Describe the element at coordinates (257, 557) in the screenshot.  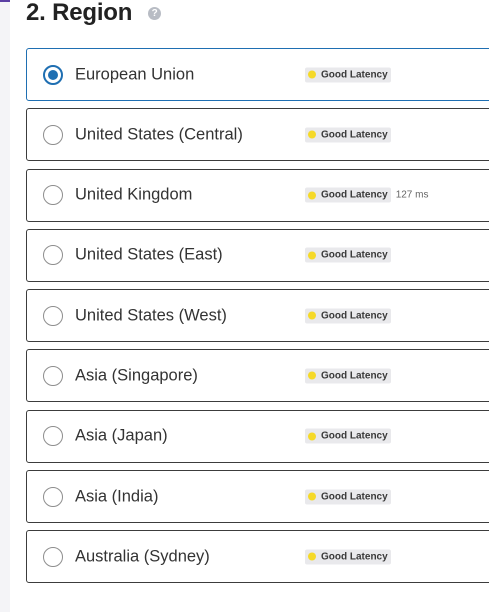
I see `region-option: Australia (Sydney) Good Latency` at that location.